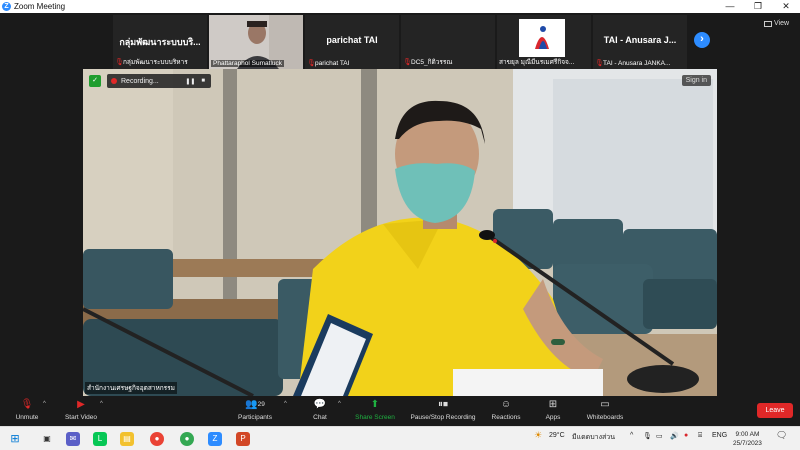  Describe the element at coordinates (506, 404) in the screenshot. I see `smiley-plus-icon: ☺` at that location.